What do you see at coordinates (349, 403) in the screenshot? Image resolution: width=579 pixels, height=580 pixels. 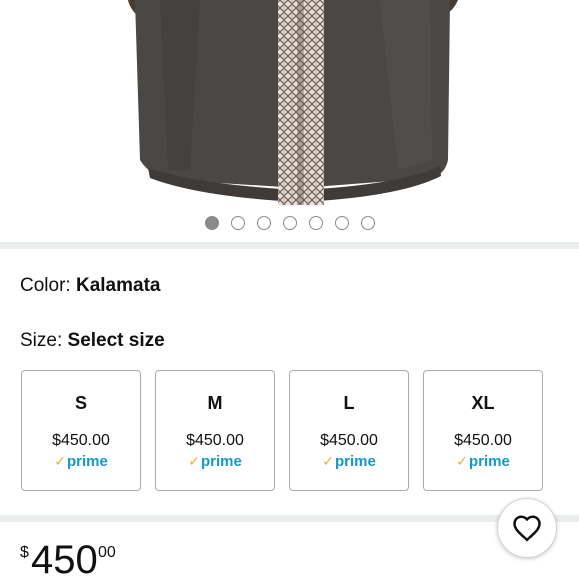 I see `size-name: L` at bounding box center [349, 403].